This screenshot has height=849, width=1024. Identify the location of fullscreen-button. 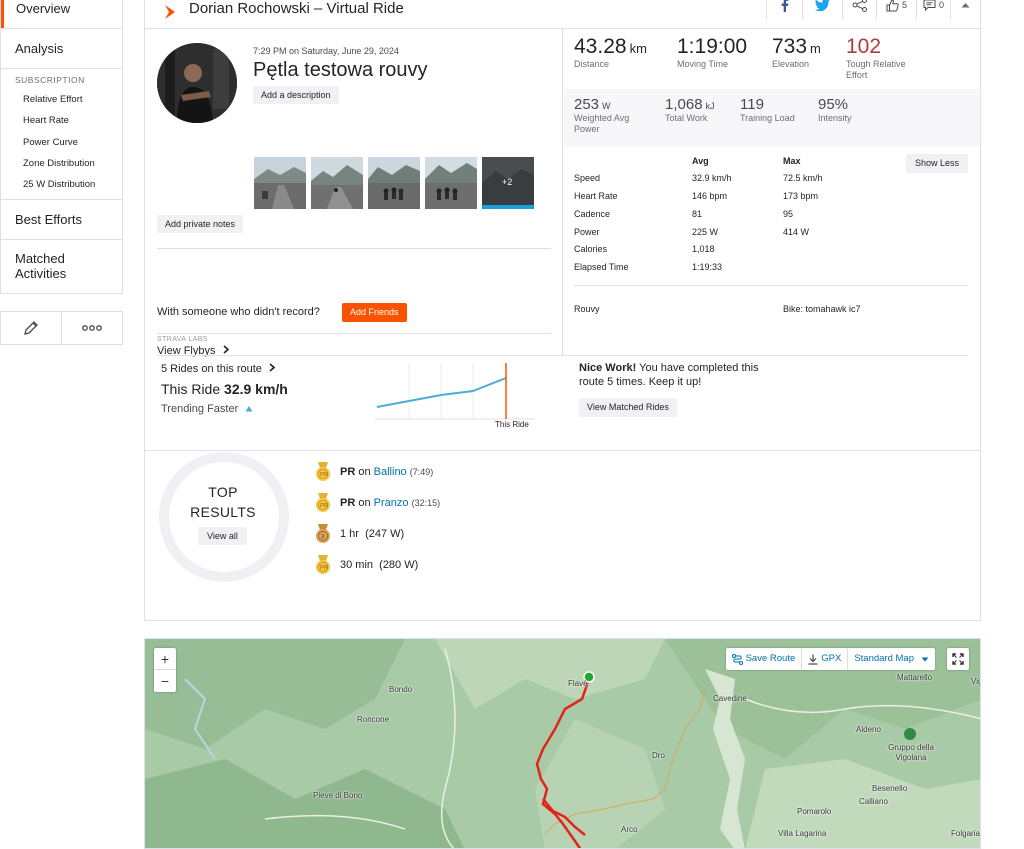
(958, 659).